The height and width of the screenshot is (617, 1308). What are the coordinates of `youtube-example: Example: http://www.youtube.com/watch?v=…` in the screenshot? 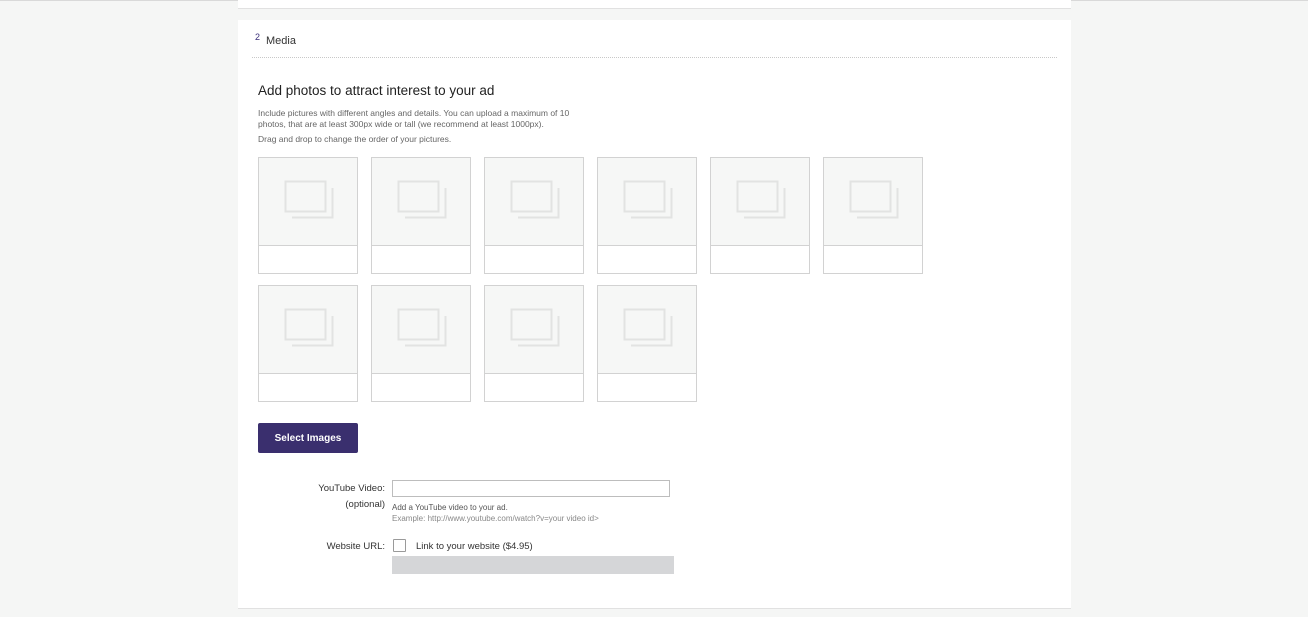 It's located at (495, 518).